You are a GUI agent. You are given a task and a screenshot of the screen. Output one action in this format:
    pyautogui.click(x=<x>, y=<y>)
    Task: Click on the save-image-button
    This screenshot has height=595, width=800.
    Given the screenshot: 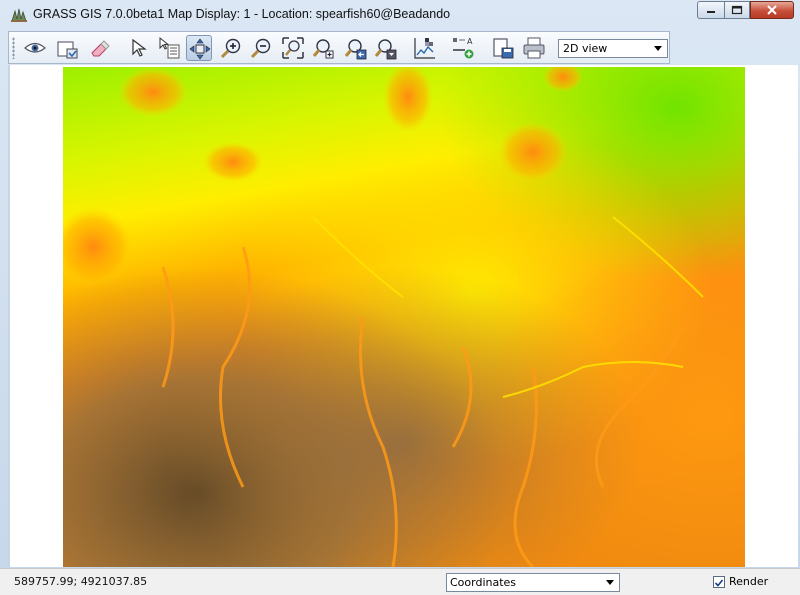 What is the action you would take?
    pyautogui.click(x=503, y=48)
    